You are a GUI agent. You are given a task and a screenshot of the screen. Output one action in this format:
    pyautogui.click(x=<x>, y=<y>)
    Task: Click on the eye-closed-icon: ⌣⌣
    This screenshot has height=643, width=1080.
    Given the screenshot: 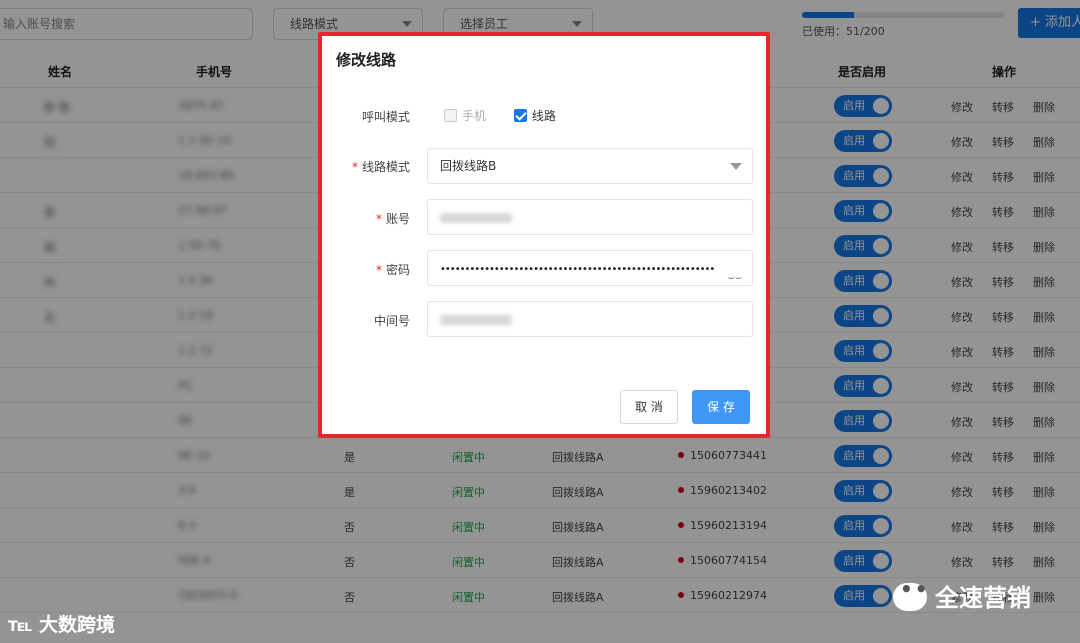 What is the action you would take?
    pyautogui.click(x=735, y=278)
    